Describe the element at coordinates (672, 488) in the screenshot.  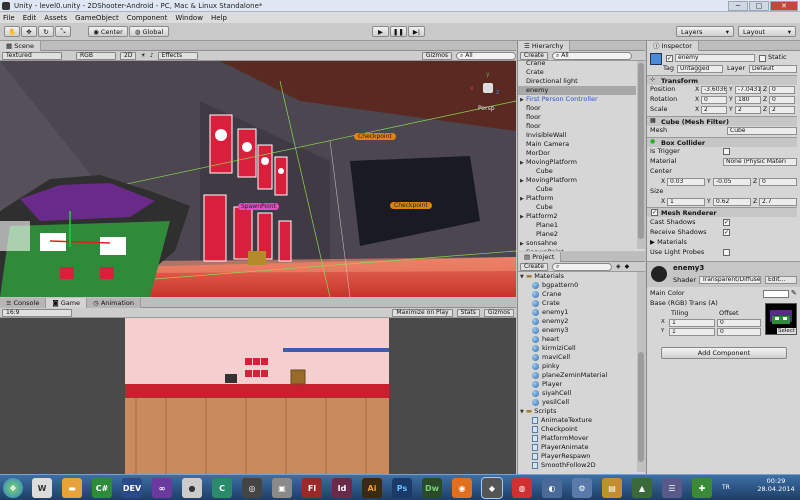
I see `app-icon-5: ☰` at that location.